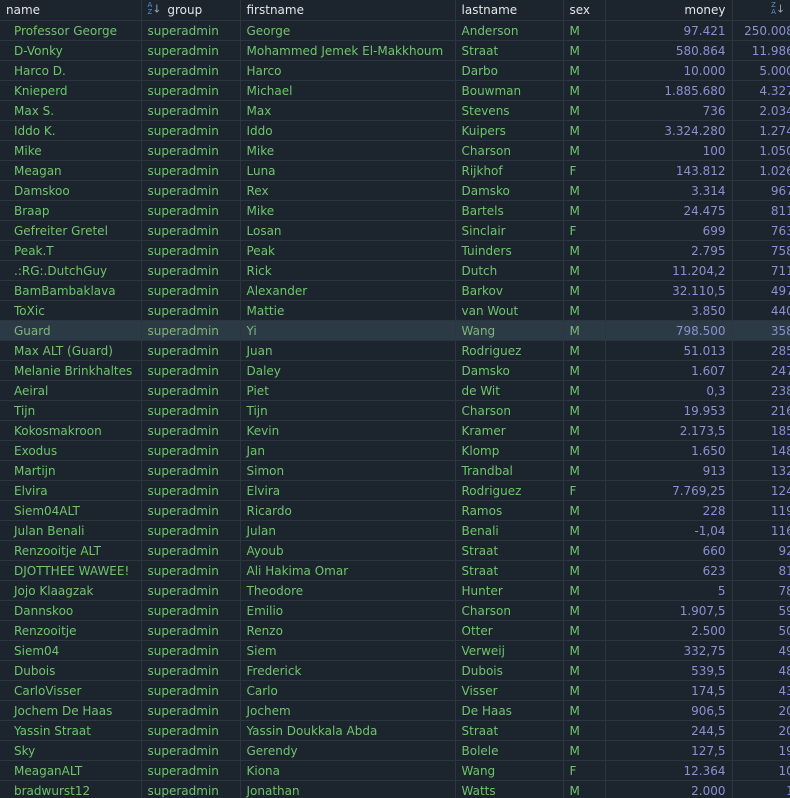  Describe the element at coordinates (761, 50) in the screenshot. I see `cell-bank: 11.986.000` at that location.